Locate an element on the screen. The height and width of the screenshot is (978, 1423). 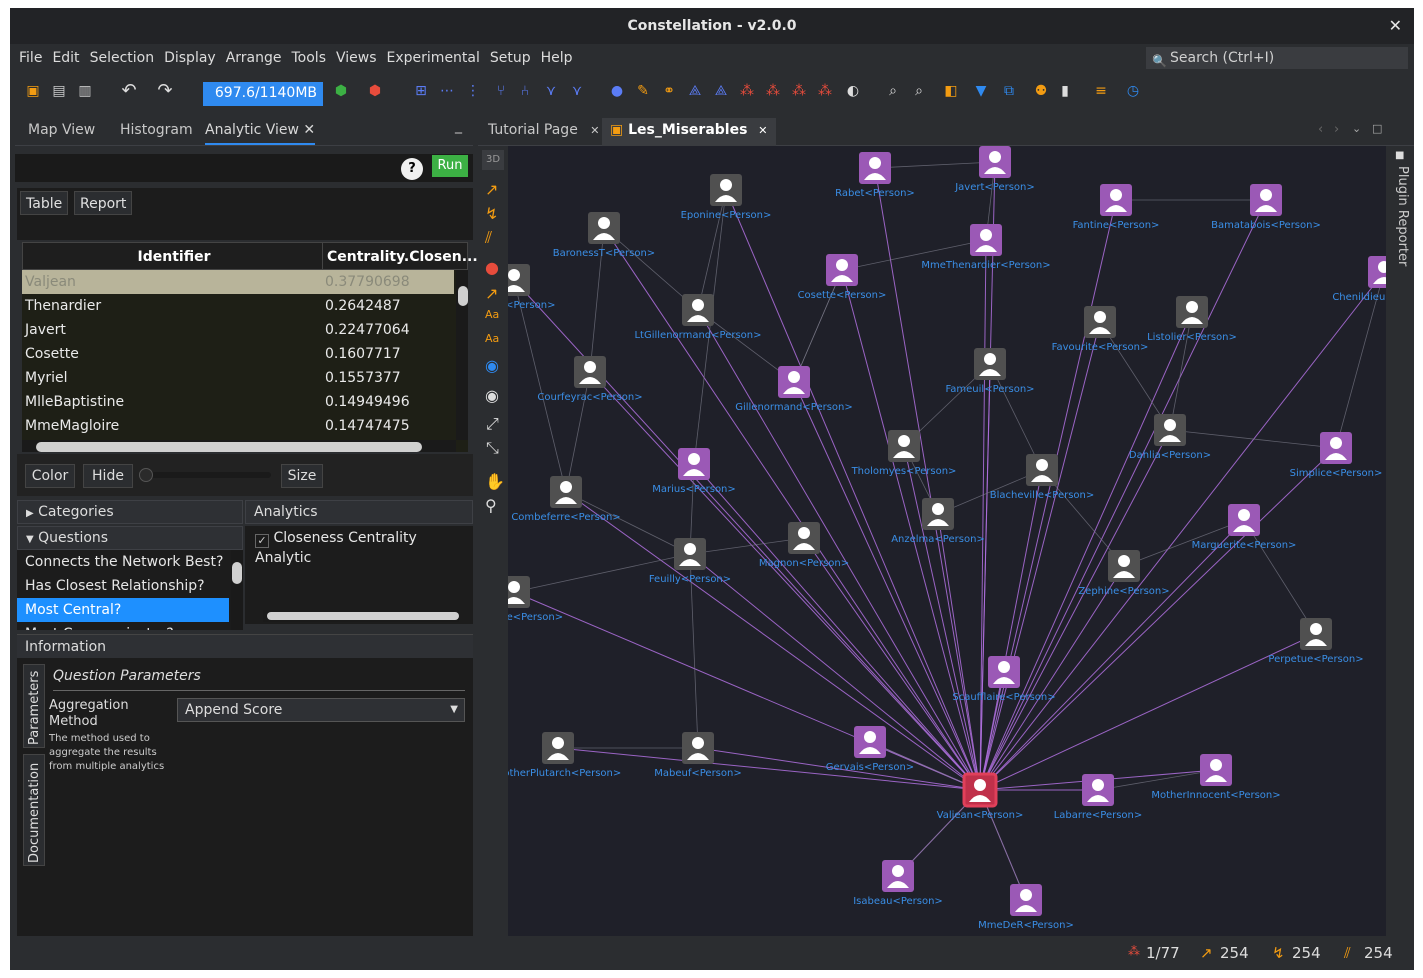
graph-node: Brujon<Person> is located at coordinates (531, 287).